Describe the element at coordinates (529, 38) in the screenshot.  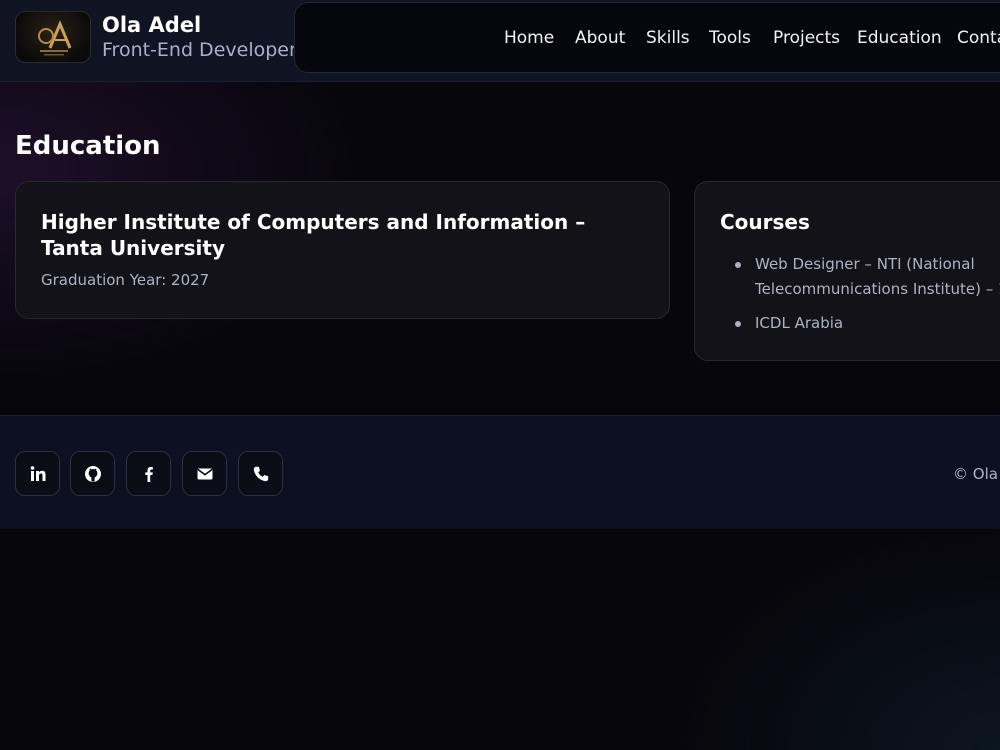
I see `nav-home: Home` at that location.